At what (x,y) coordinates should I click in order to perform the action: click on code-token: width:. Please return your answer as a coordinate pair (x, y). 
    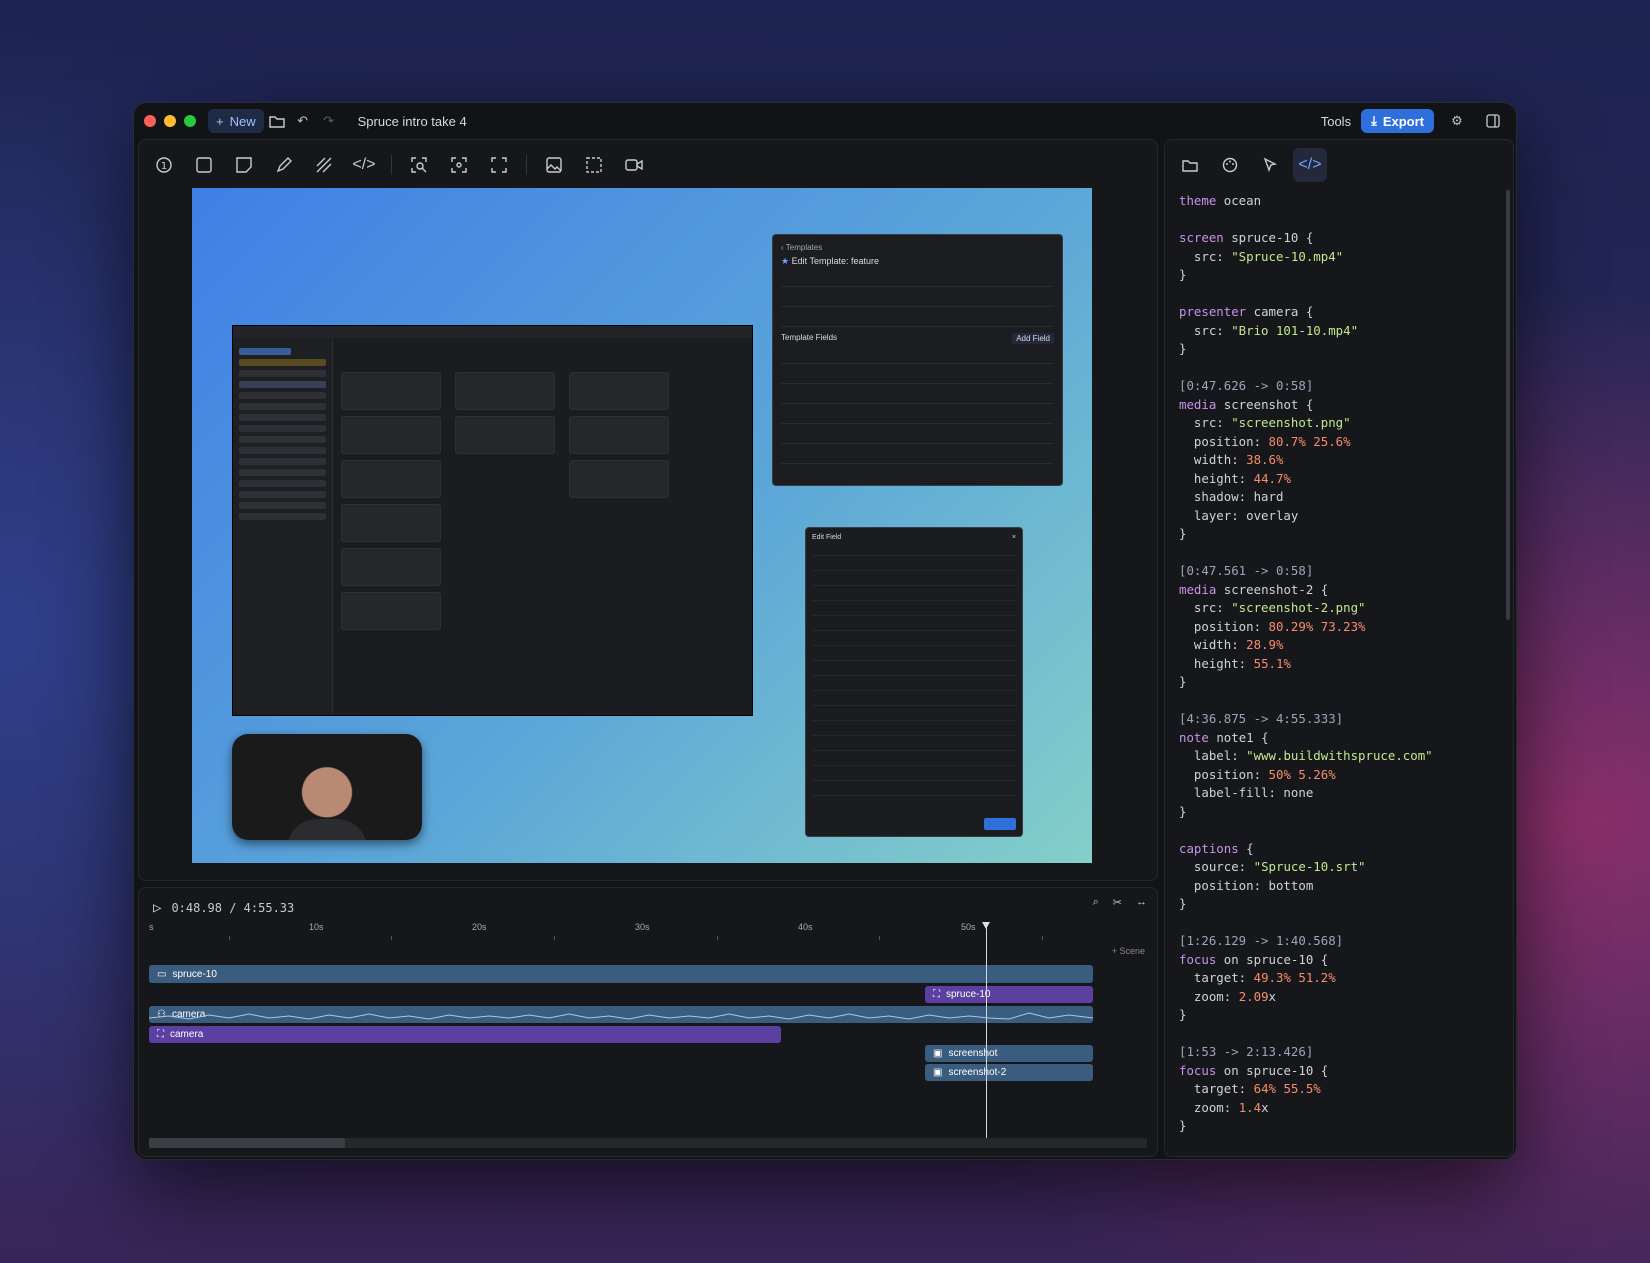
    Looking at the image, I should click on (1213, 644).